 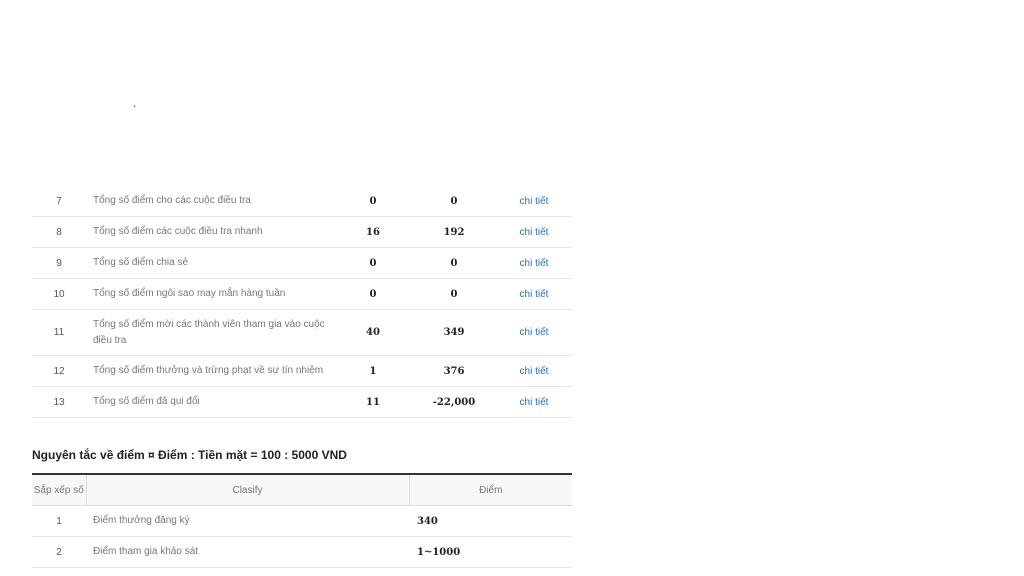 I want to click on row-number: 11, so click(x=59, y=332).